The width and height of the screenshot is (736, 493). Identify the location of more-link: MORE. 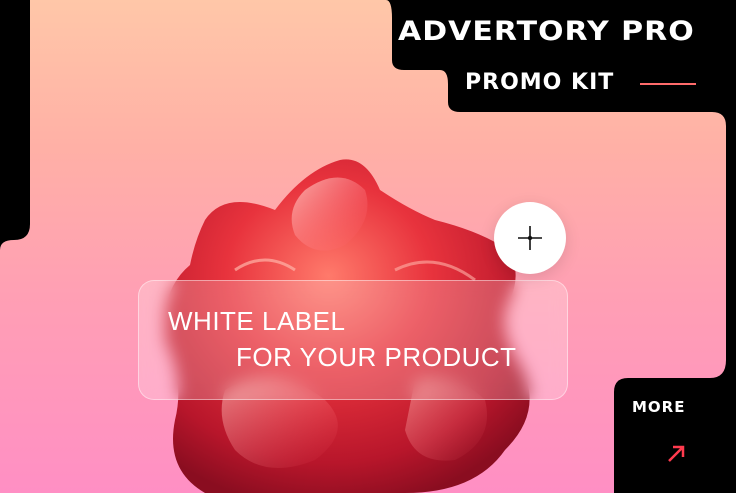
(658, 407).